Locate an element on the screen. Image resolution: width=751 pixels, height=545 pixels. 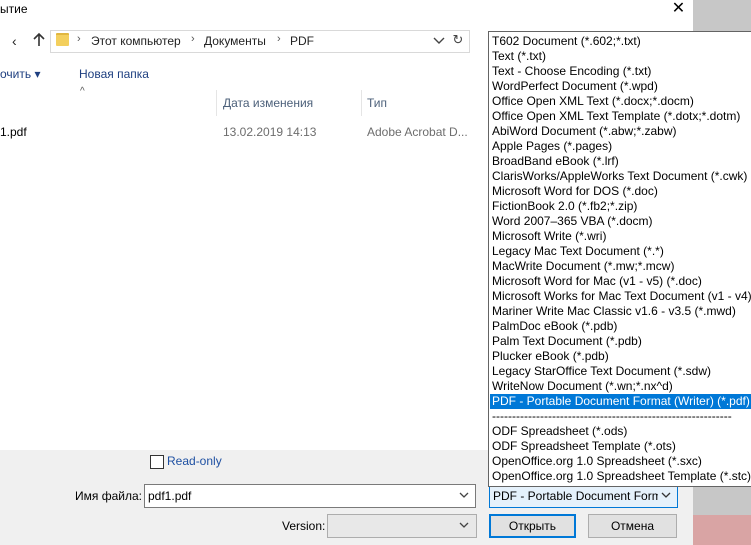
file-type-option: MacWrite Document (*.mw;*.mcw) is located at coordinates (583, 266).